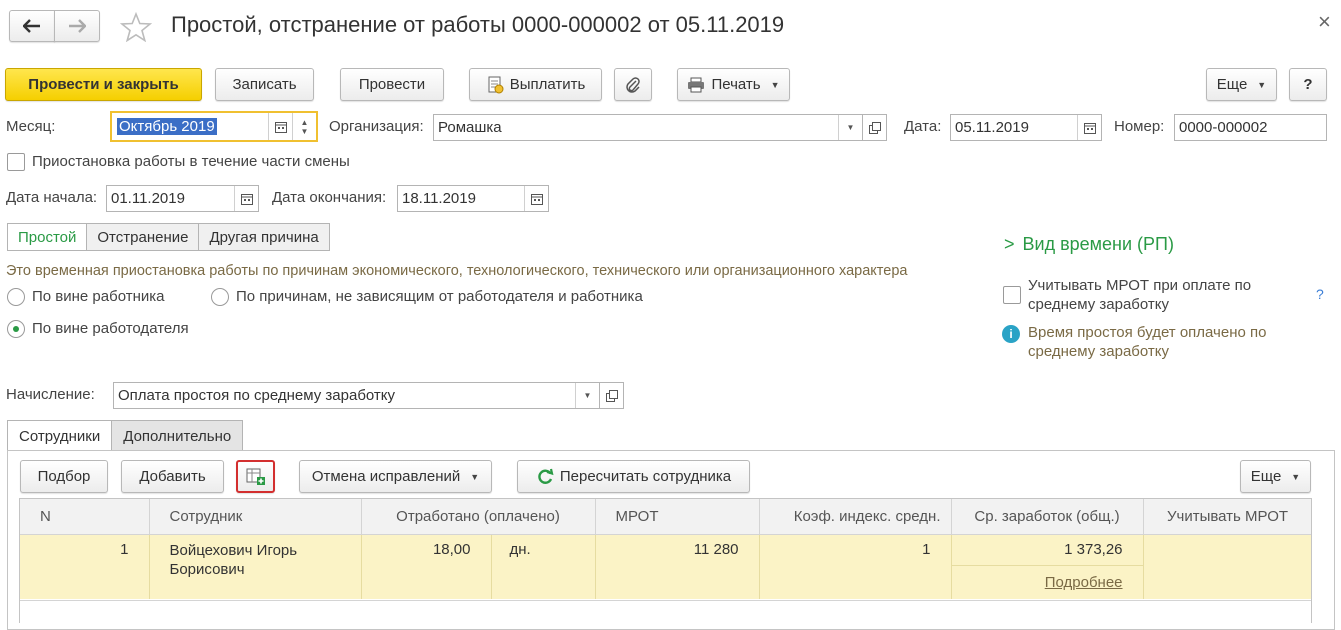  What do you see at coordinates (207, 569) in the screenshot?
I see `cell-employee-line2: Борисович` at bounding box center [207, 569].